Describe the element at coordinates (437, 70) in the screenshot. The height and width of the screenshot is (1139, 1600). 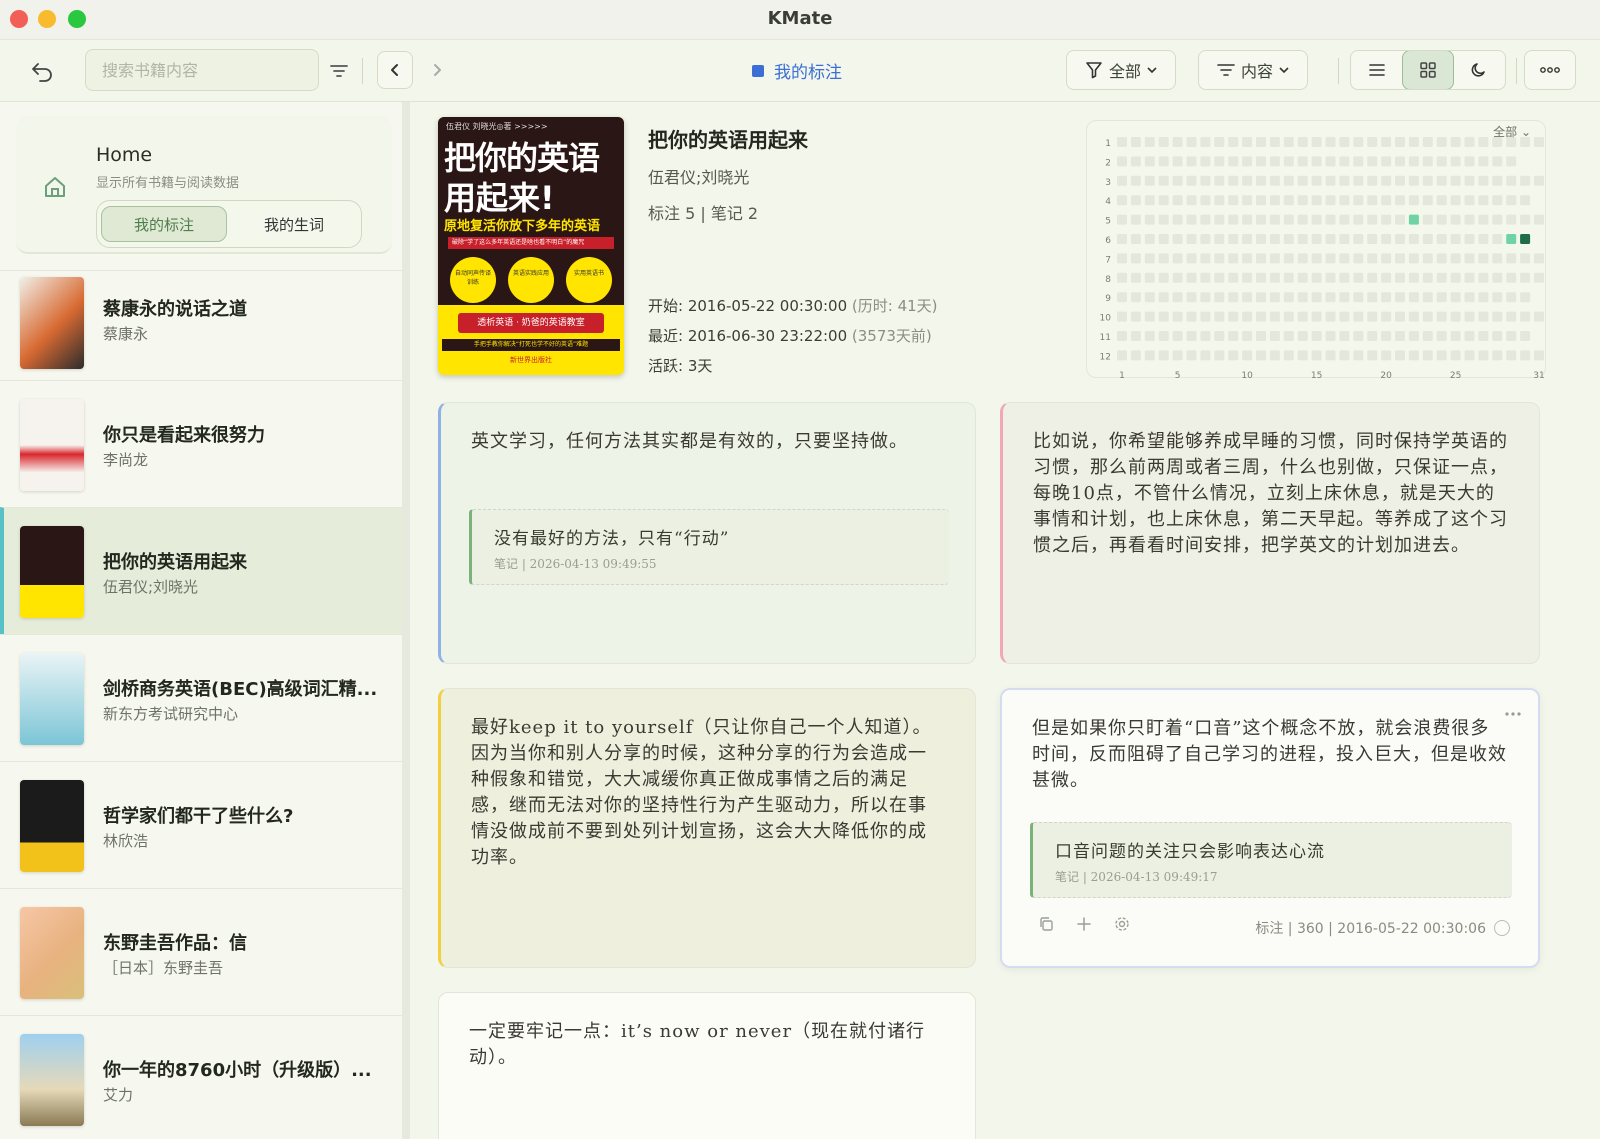
I see `next-button` at that location.